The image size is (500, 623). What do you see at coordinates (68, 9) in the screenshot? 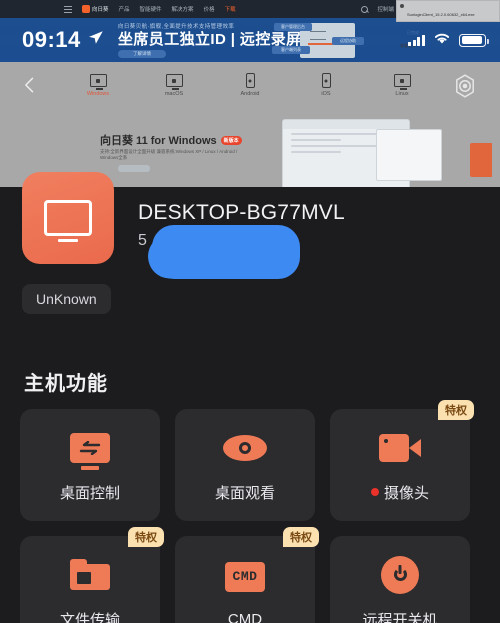
I see `hamburger-menu-icon` at bounding box center [68, 9].